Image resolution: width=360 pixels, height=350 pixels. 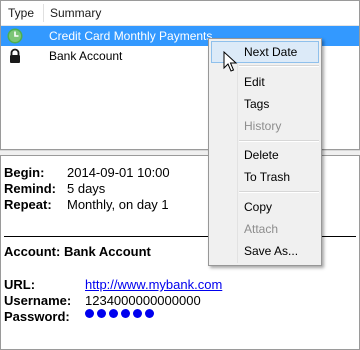 I want to click on menu-item-label: Delete, so click(x=261, y=155).